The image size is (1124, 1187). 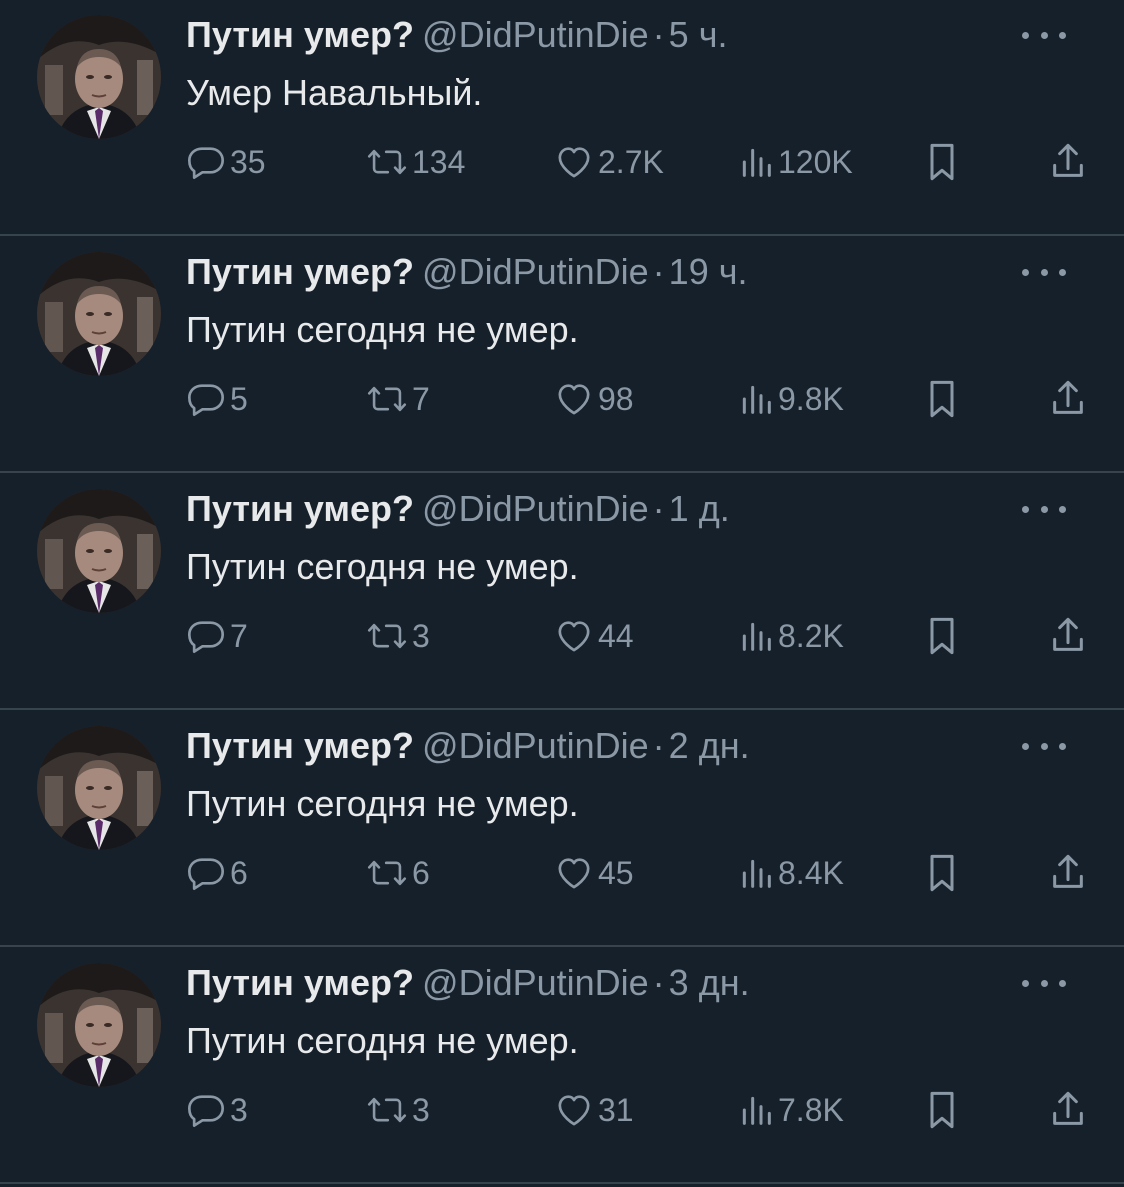 I want to click on retweet-count: 6, so click(x=421, y=872).